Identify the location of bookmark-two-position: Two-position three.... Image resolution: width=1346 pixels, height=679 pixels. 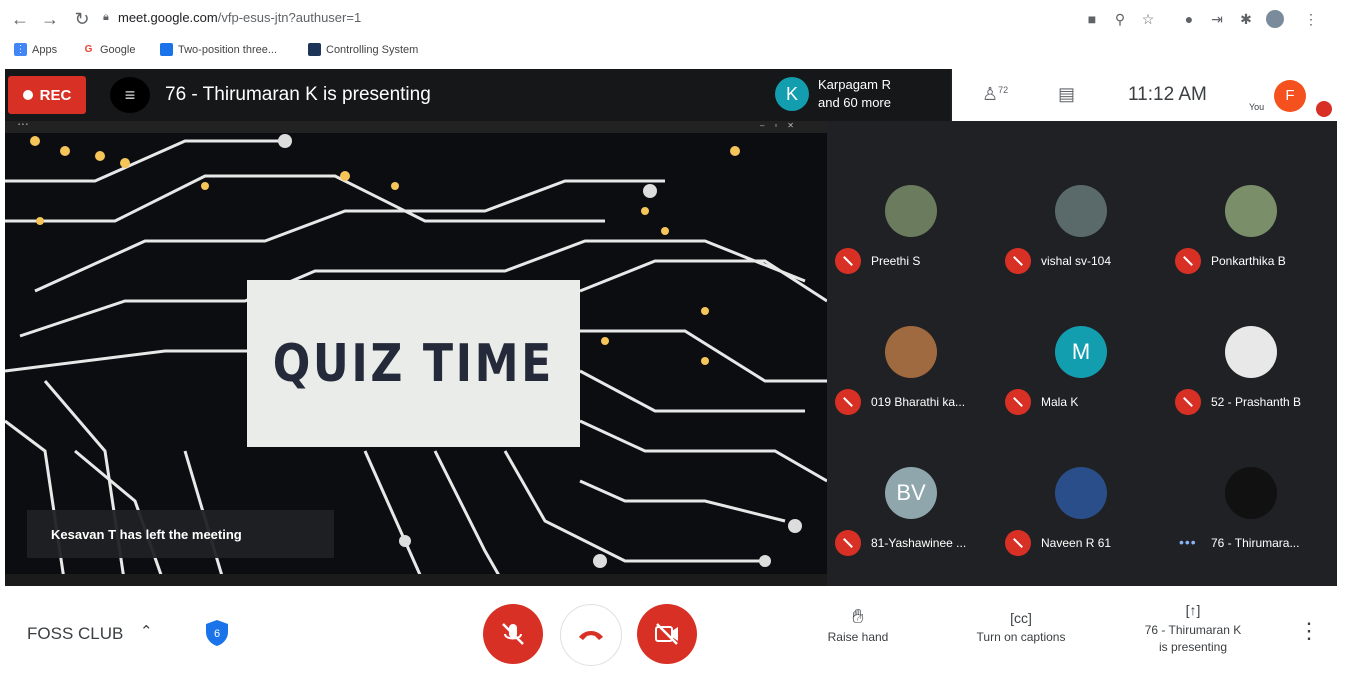
(218, 49).